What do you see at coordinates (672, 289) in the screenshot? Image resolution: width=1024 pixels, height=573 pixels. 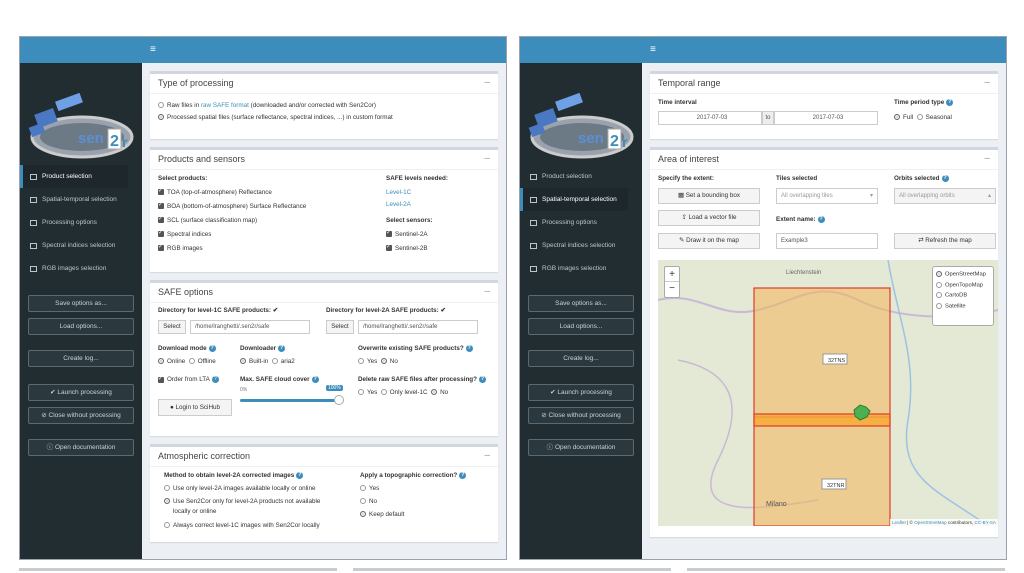 I see `zoom-out-button: −` at bounding box center [672, 289].